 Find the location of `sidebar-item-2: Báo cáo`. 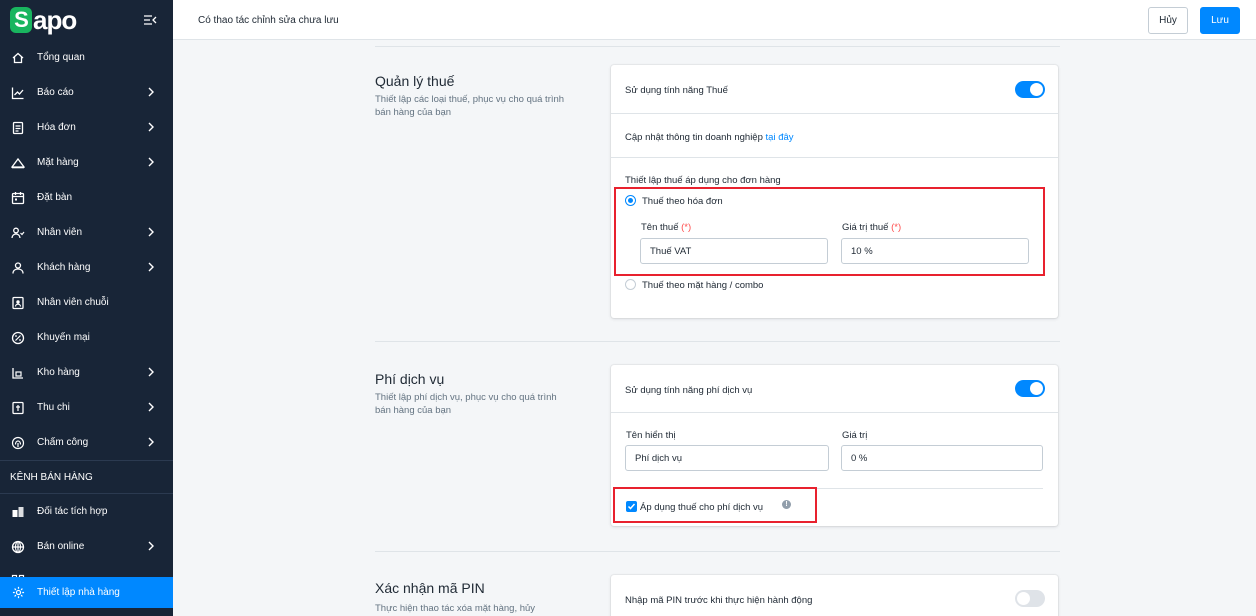

sidebar-item-2: Báo cáo is located at coordinates (86, 92).